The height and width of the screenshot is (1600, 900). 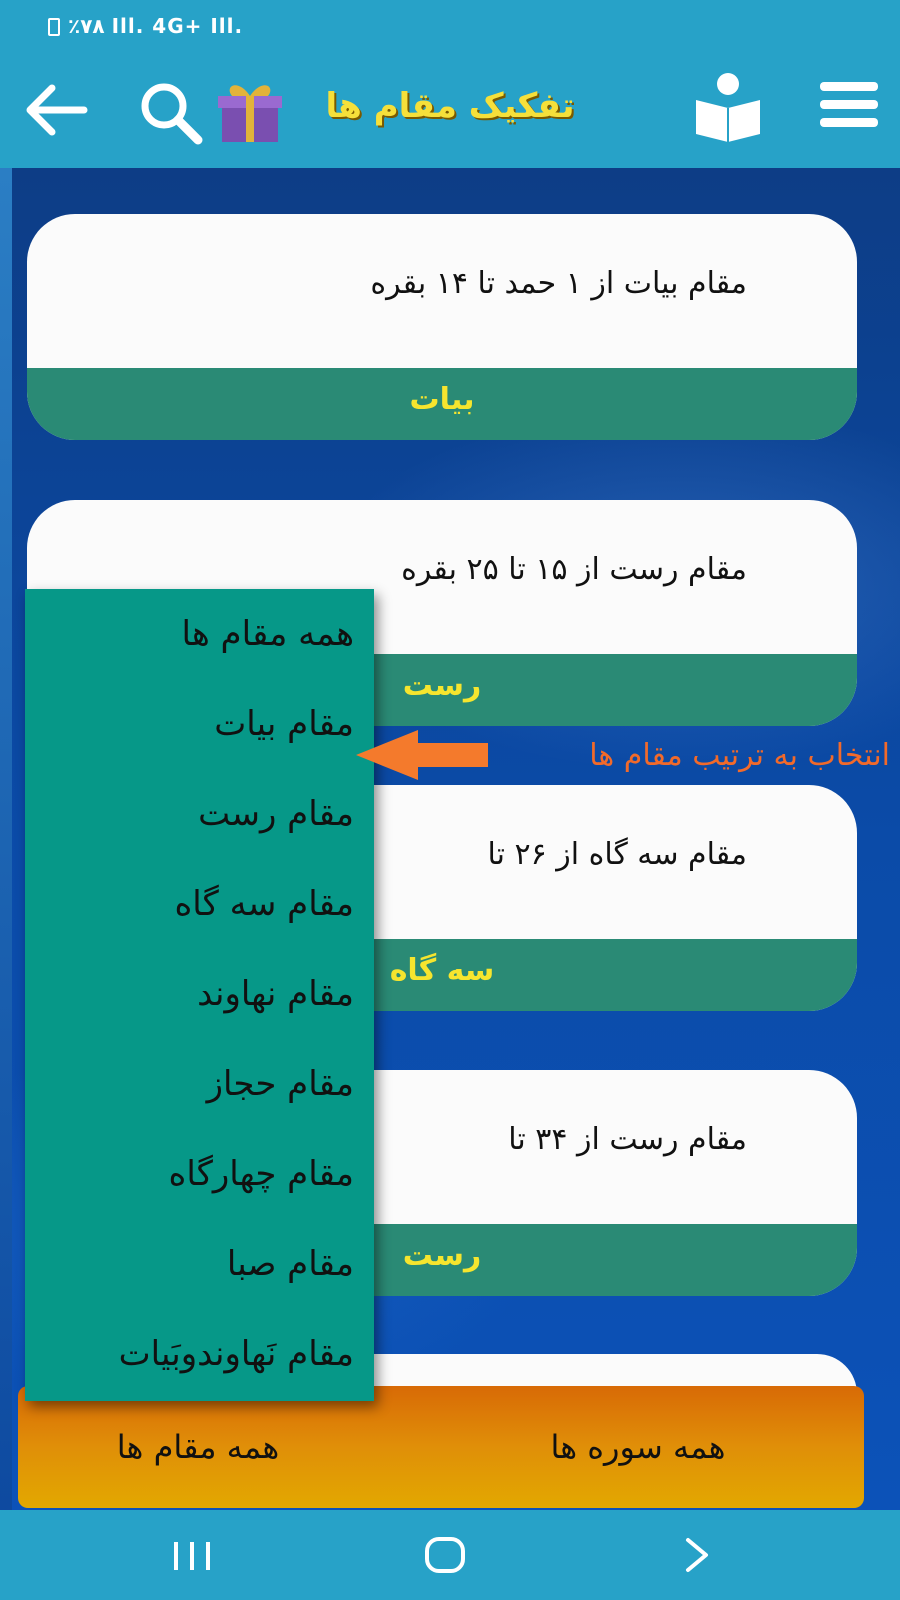 What do you see at coordinates (638, 1447) in the screenshot?
I see `tab-all-surahs: همه سوره ها` at bounding box center [638, 1447].